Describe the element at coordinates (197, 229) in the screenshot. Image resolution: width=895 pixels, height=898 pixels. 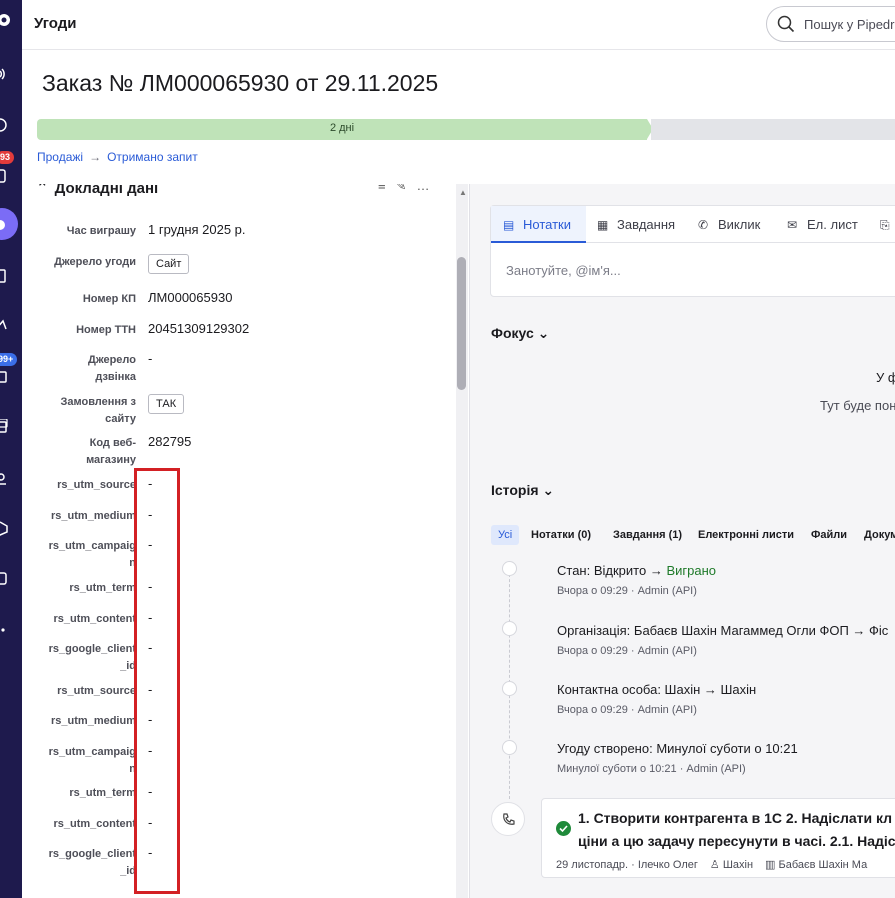
I see `field-value: 1 грудня 2025 р.` at that location.